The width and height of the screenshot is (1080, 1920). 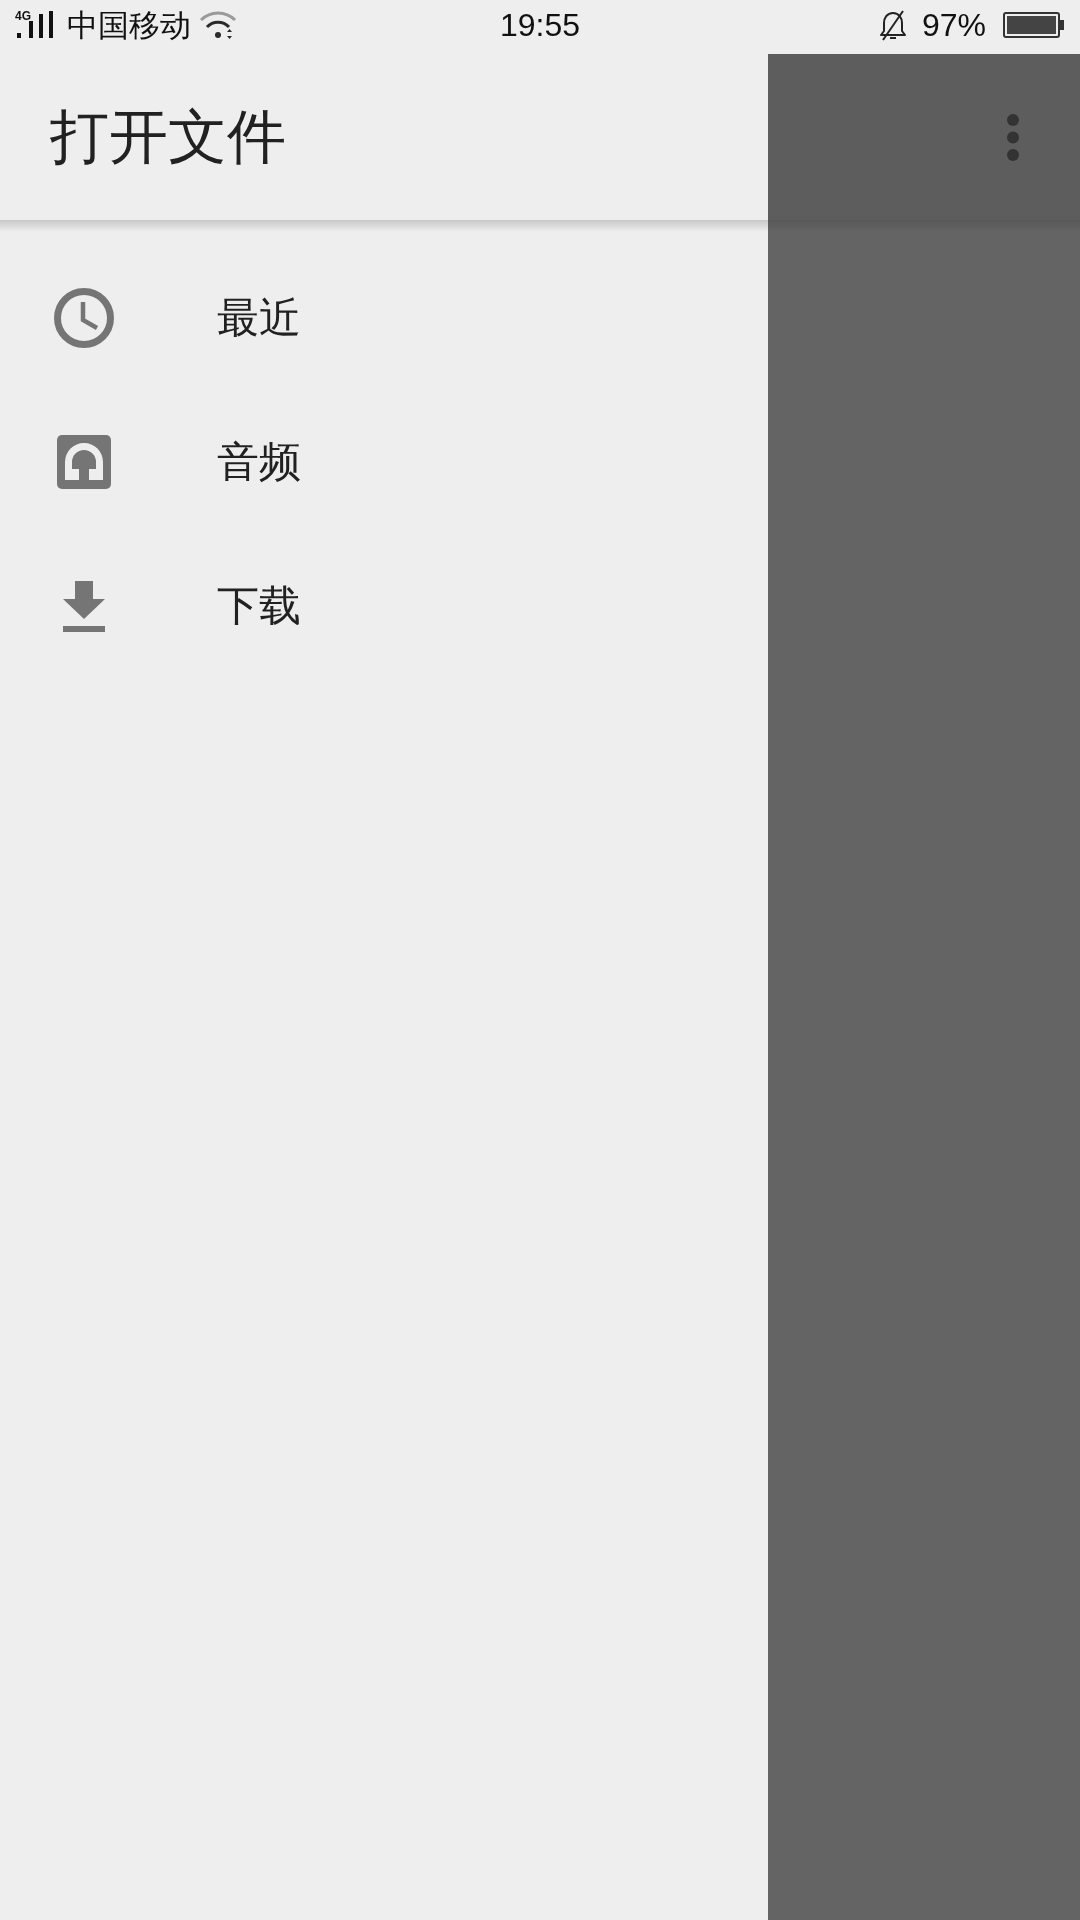 What do you see at coordinates (1013, 137) in the screenshot?
I see `more-options-icon` at bounding box center [1013, 137].